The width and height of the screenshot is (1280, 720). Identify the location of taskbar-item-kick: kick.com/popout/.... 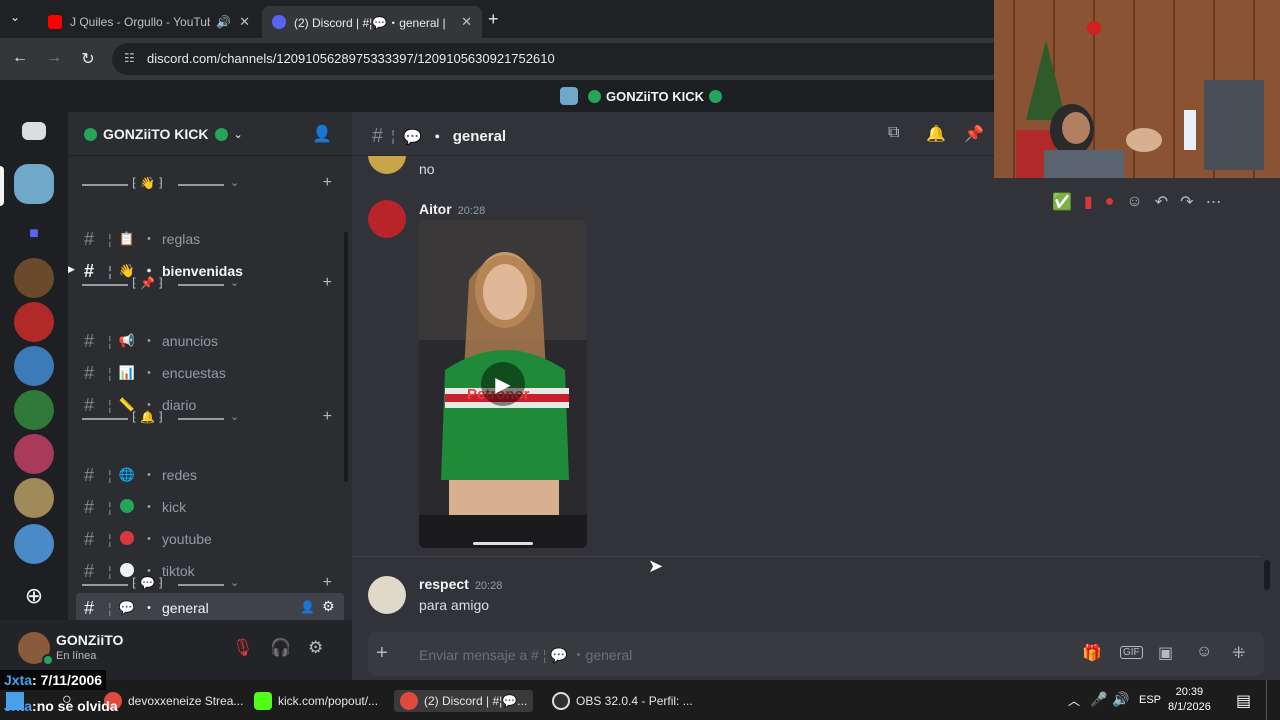
(316, 701).